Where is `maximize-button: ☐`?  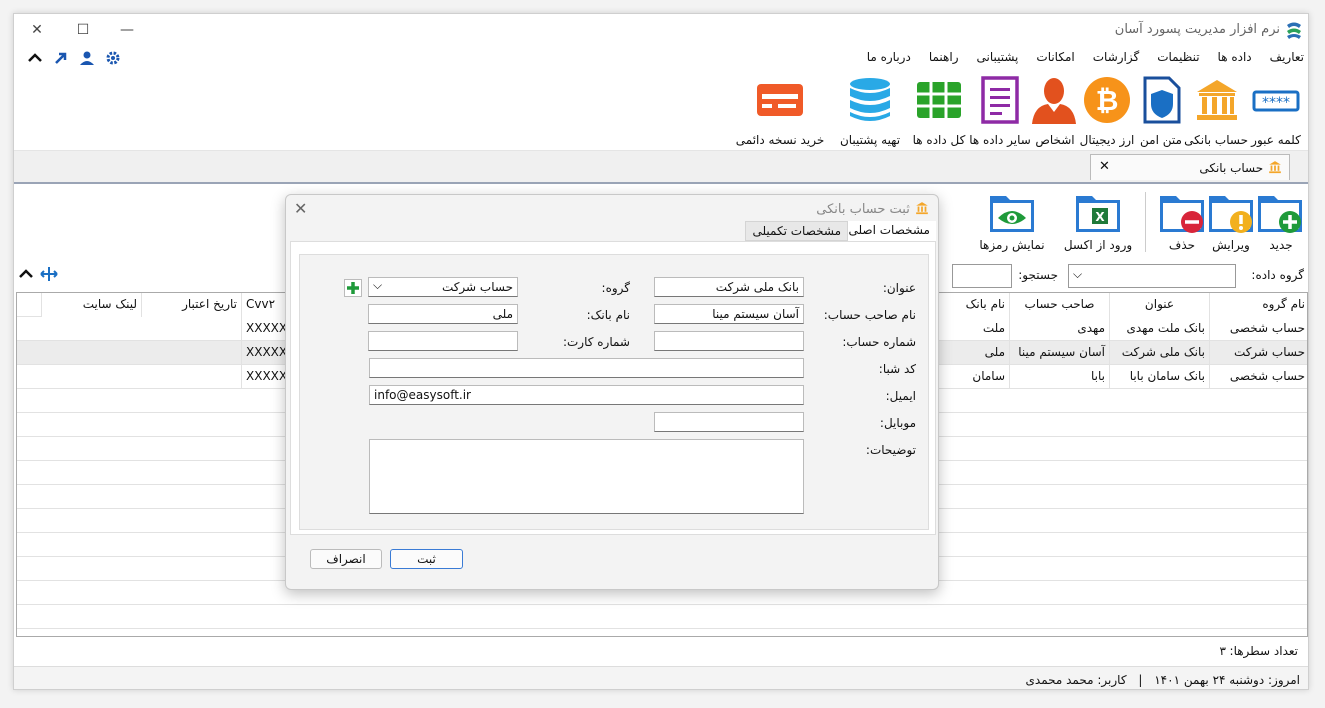 maximize-button: ☐ is located at coordinates (83, 30).